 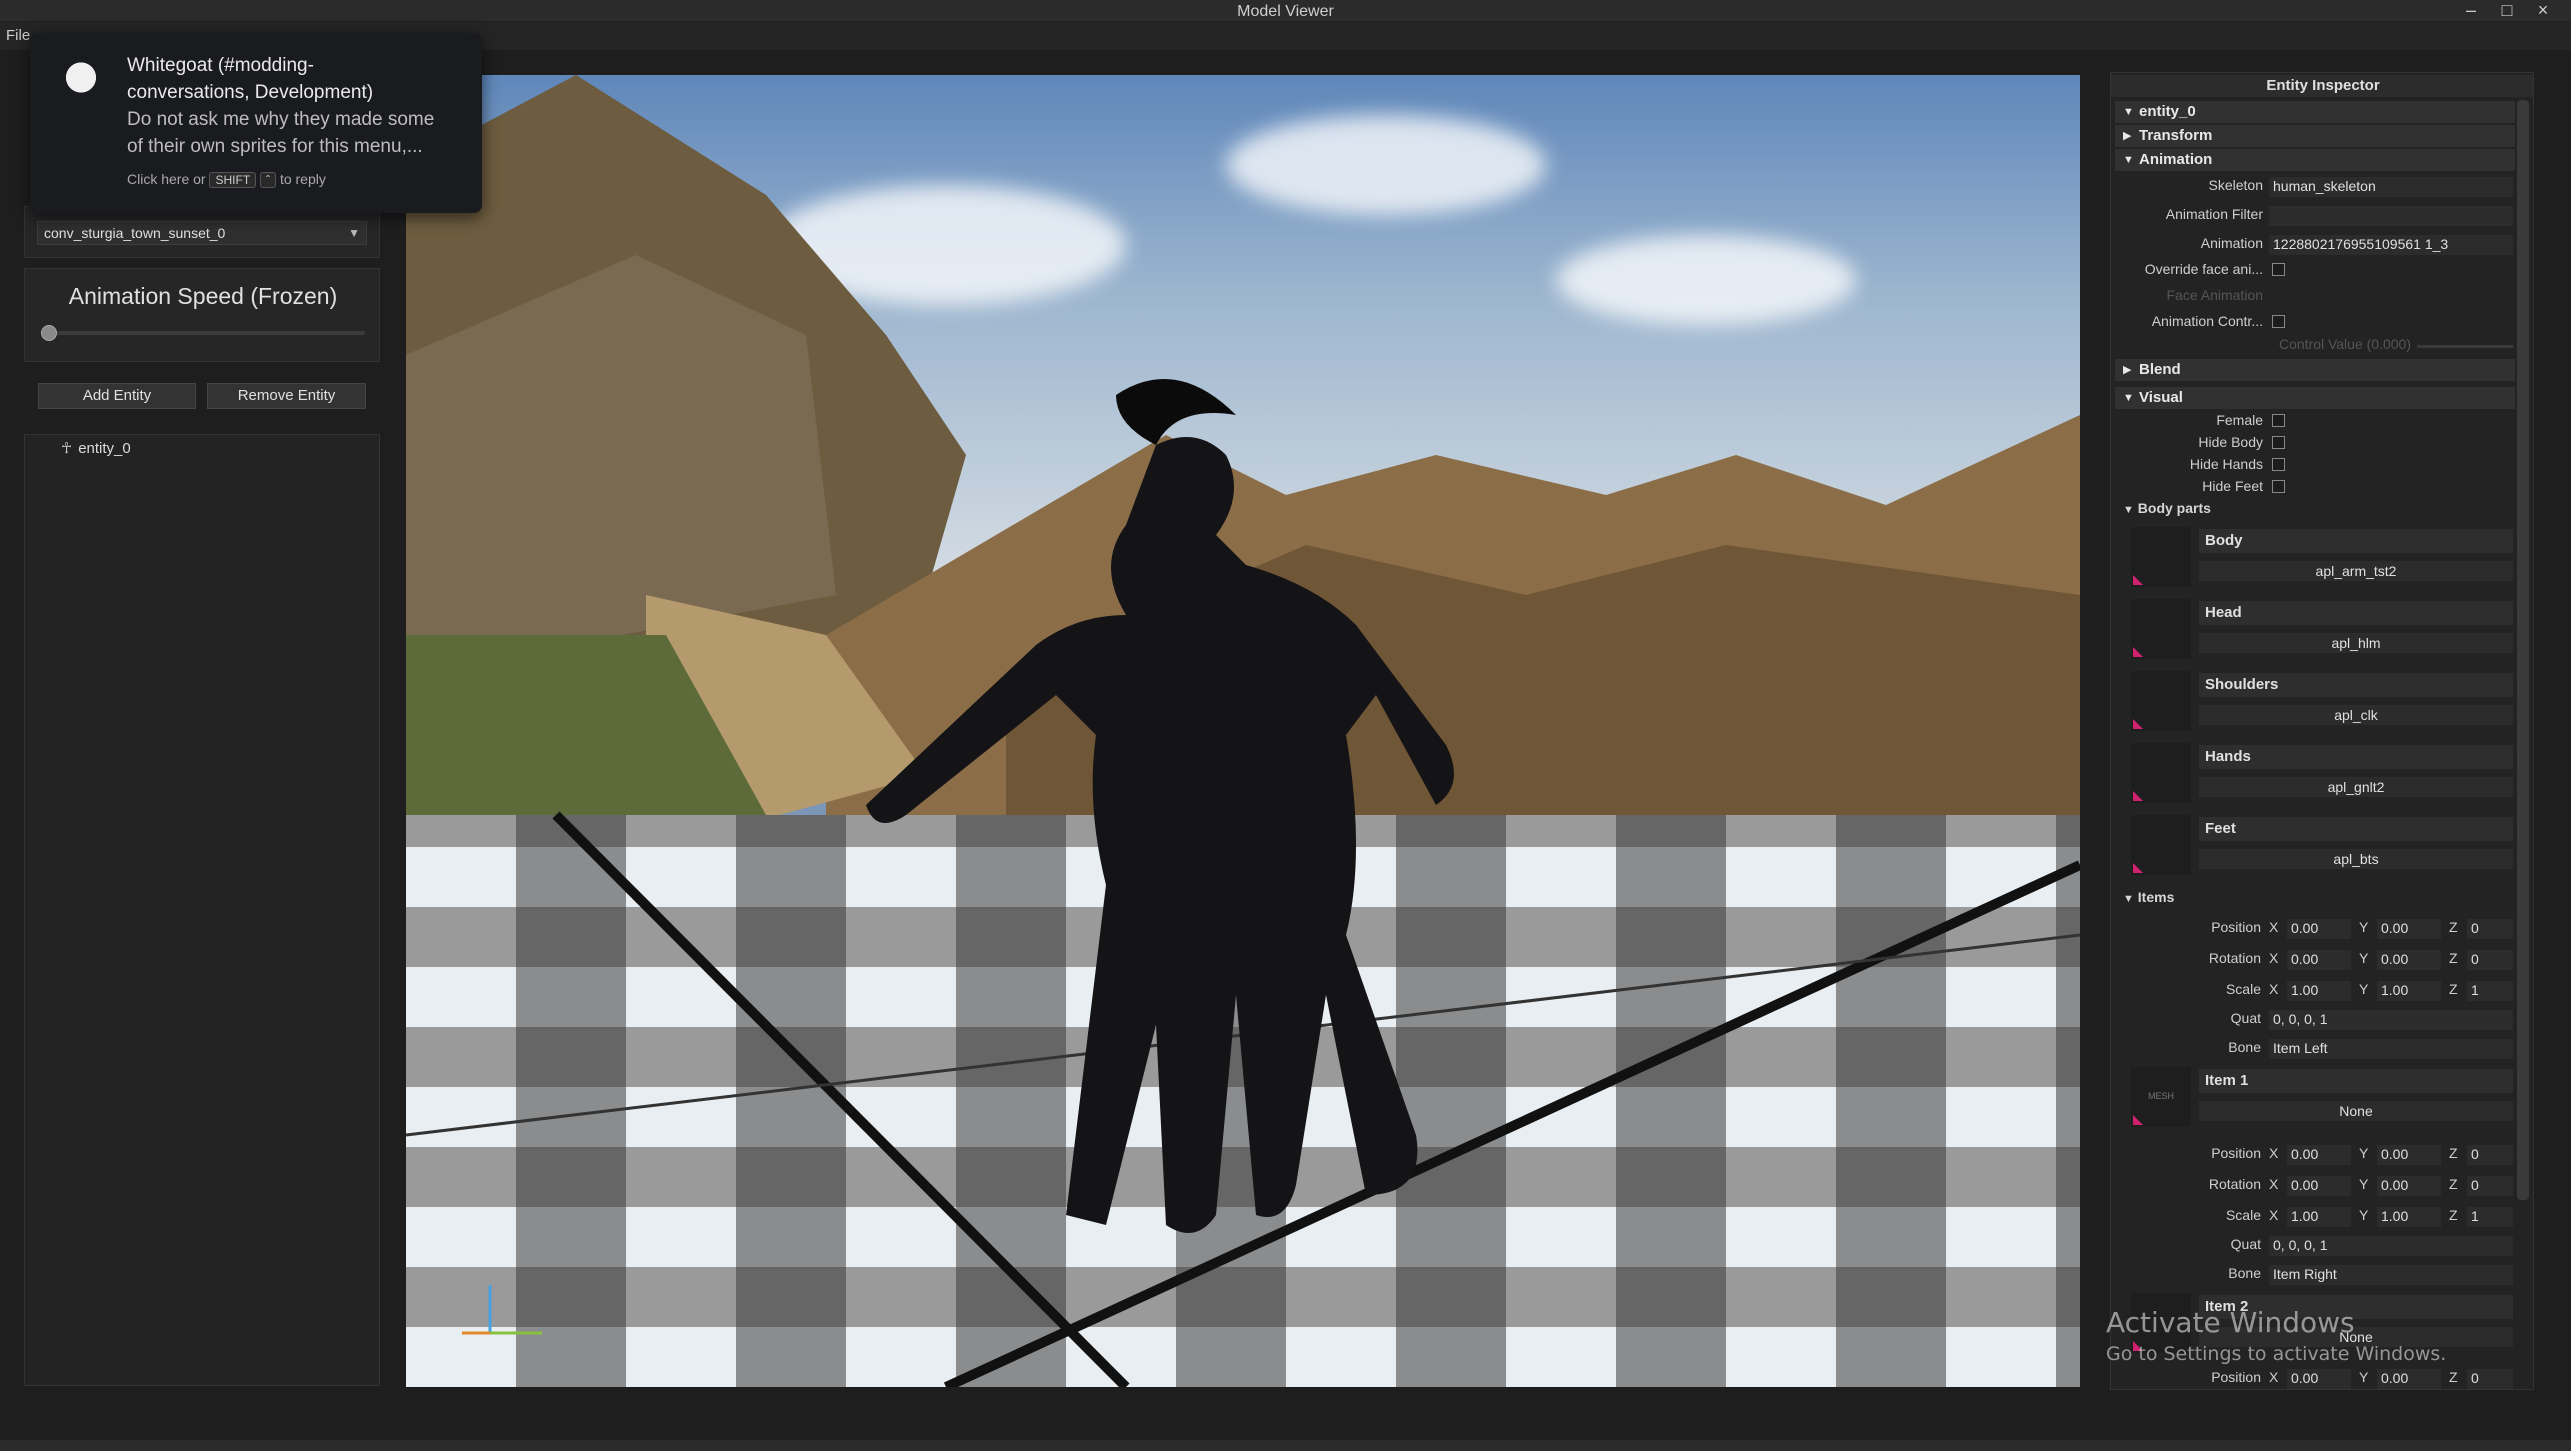 I want to click on menu-file: File, so click(x=18, y=35).